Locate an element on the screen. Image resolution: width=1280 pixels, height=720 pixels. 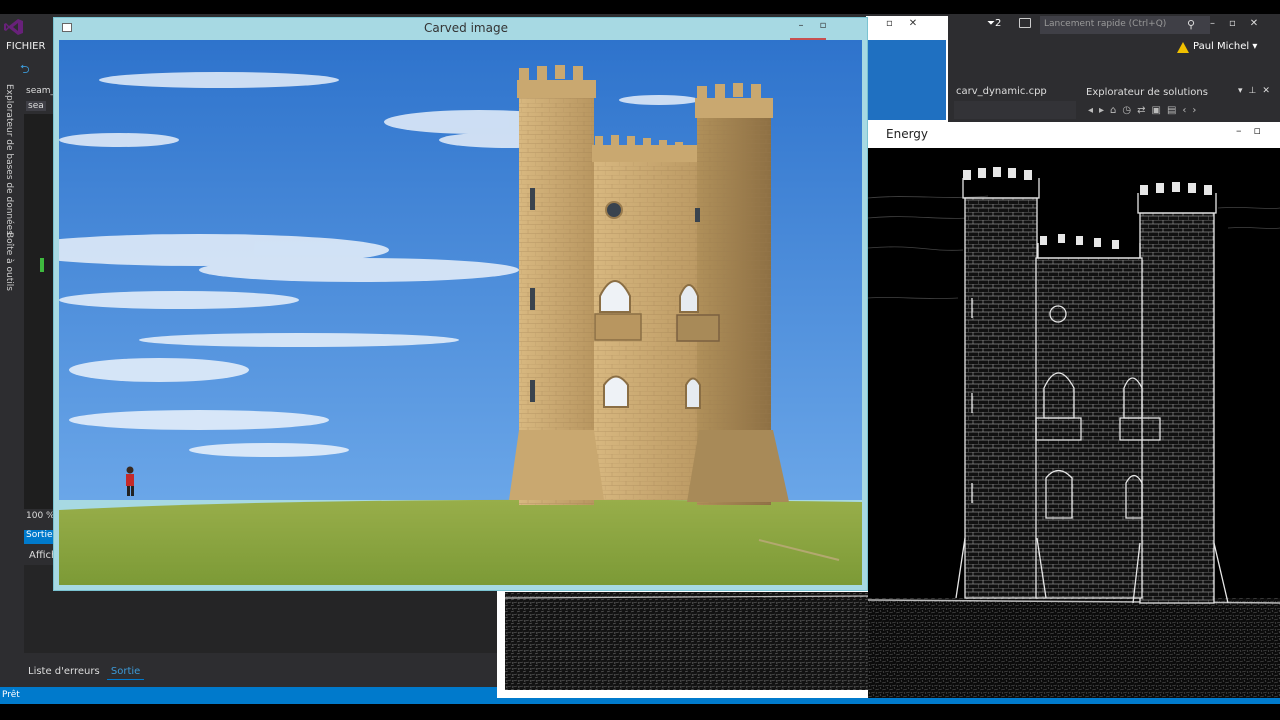
person-figure is located at coordinates (130, 481).